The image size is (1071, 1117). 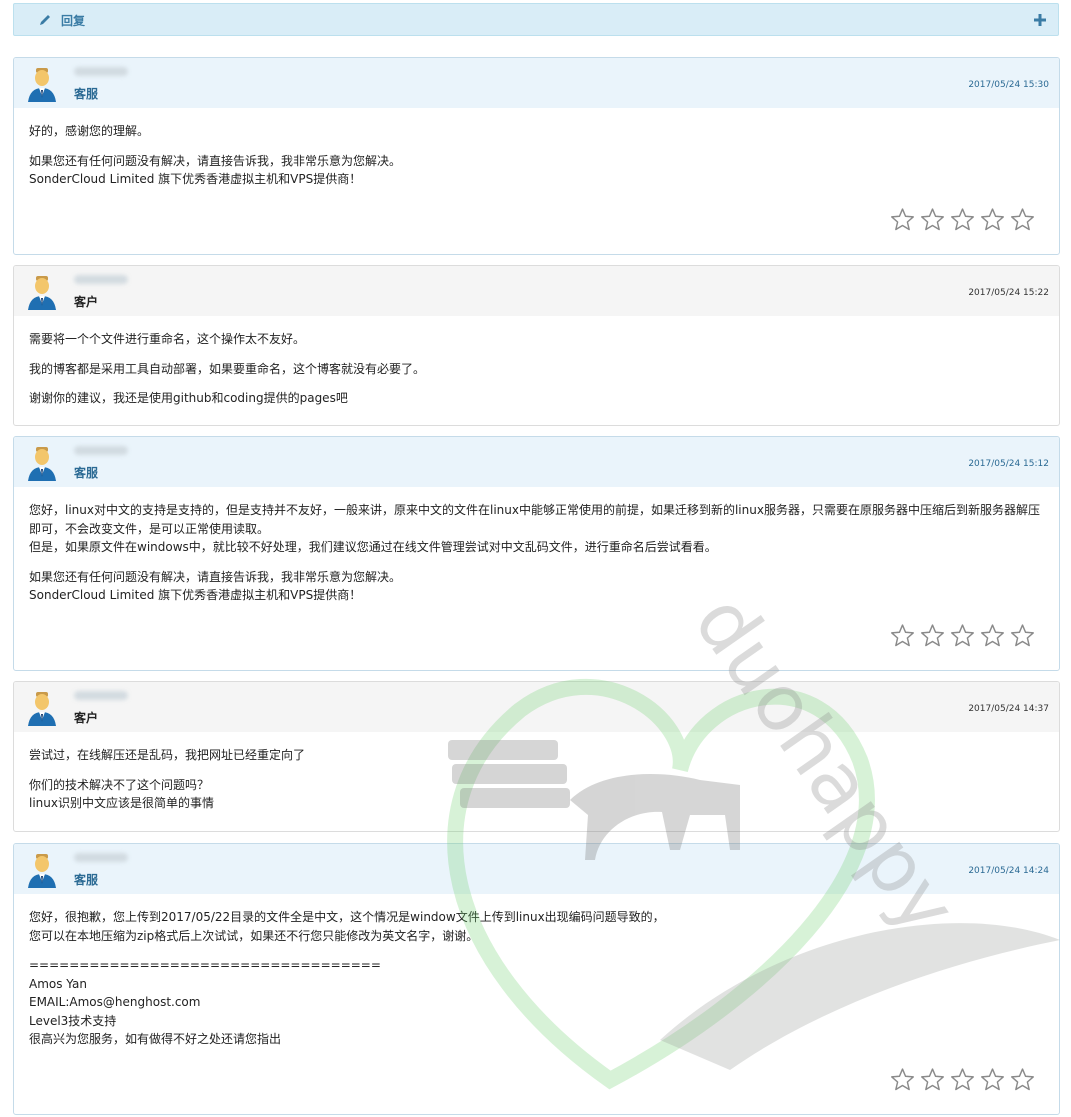 What do you see at coordinates (536, 83) in the screenshot?
I see `message-header: 客服 2017/05/24 15:30` at bounding box center [536, 83].